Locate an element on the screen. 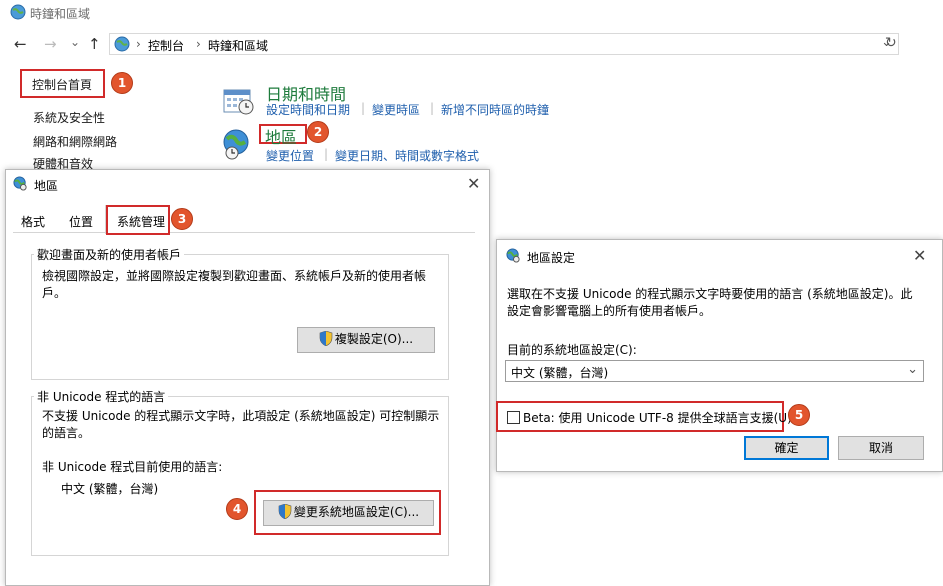 This screenshot has width=943, height=586. sidebar-item-home: 控制台首頁 is located at coordinates (62, 84).